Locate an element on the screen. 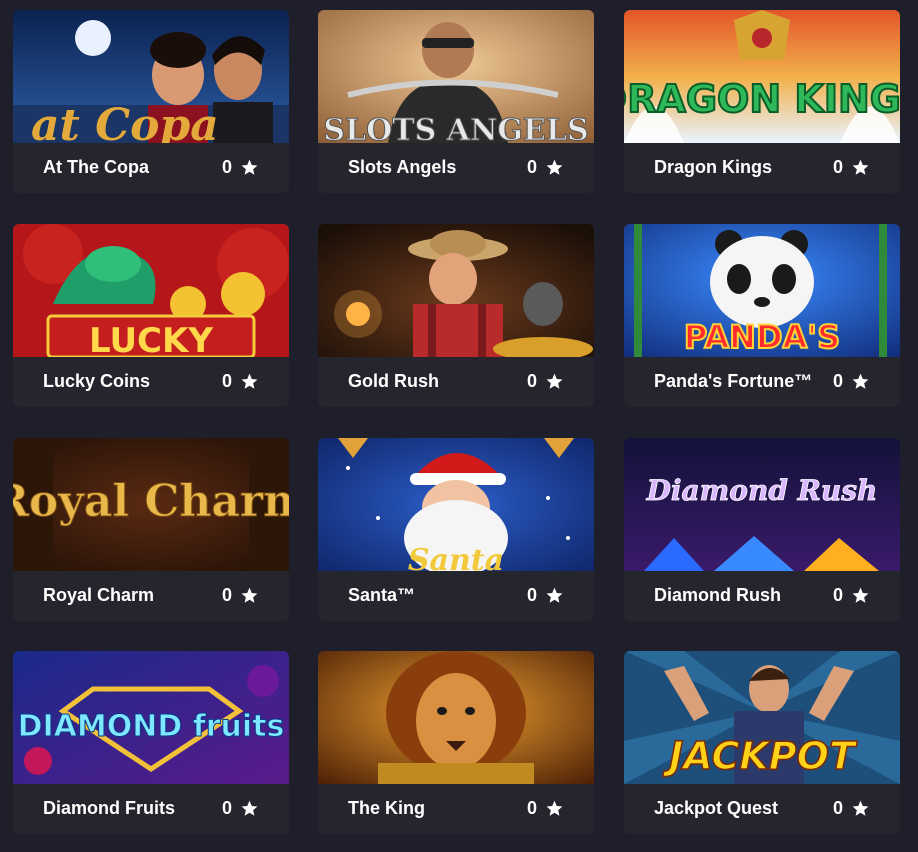 Image resolution: width=918 pixels, height=852 pixels. game-title: The King is located at coordinates (386, 808).